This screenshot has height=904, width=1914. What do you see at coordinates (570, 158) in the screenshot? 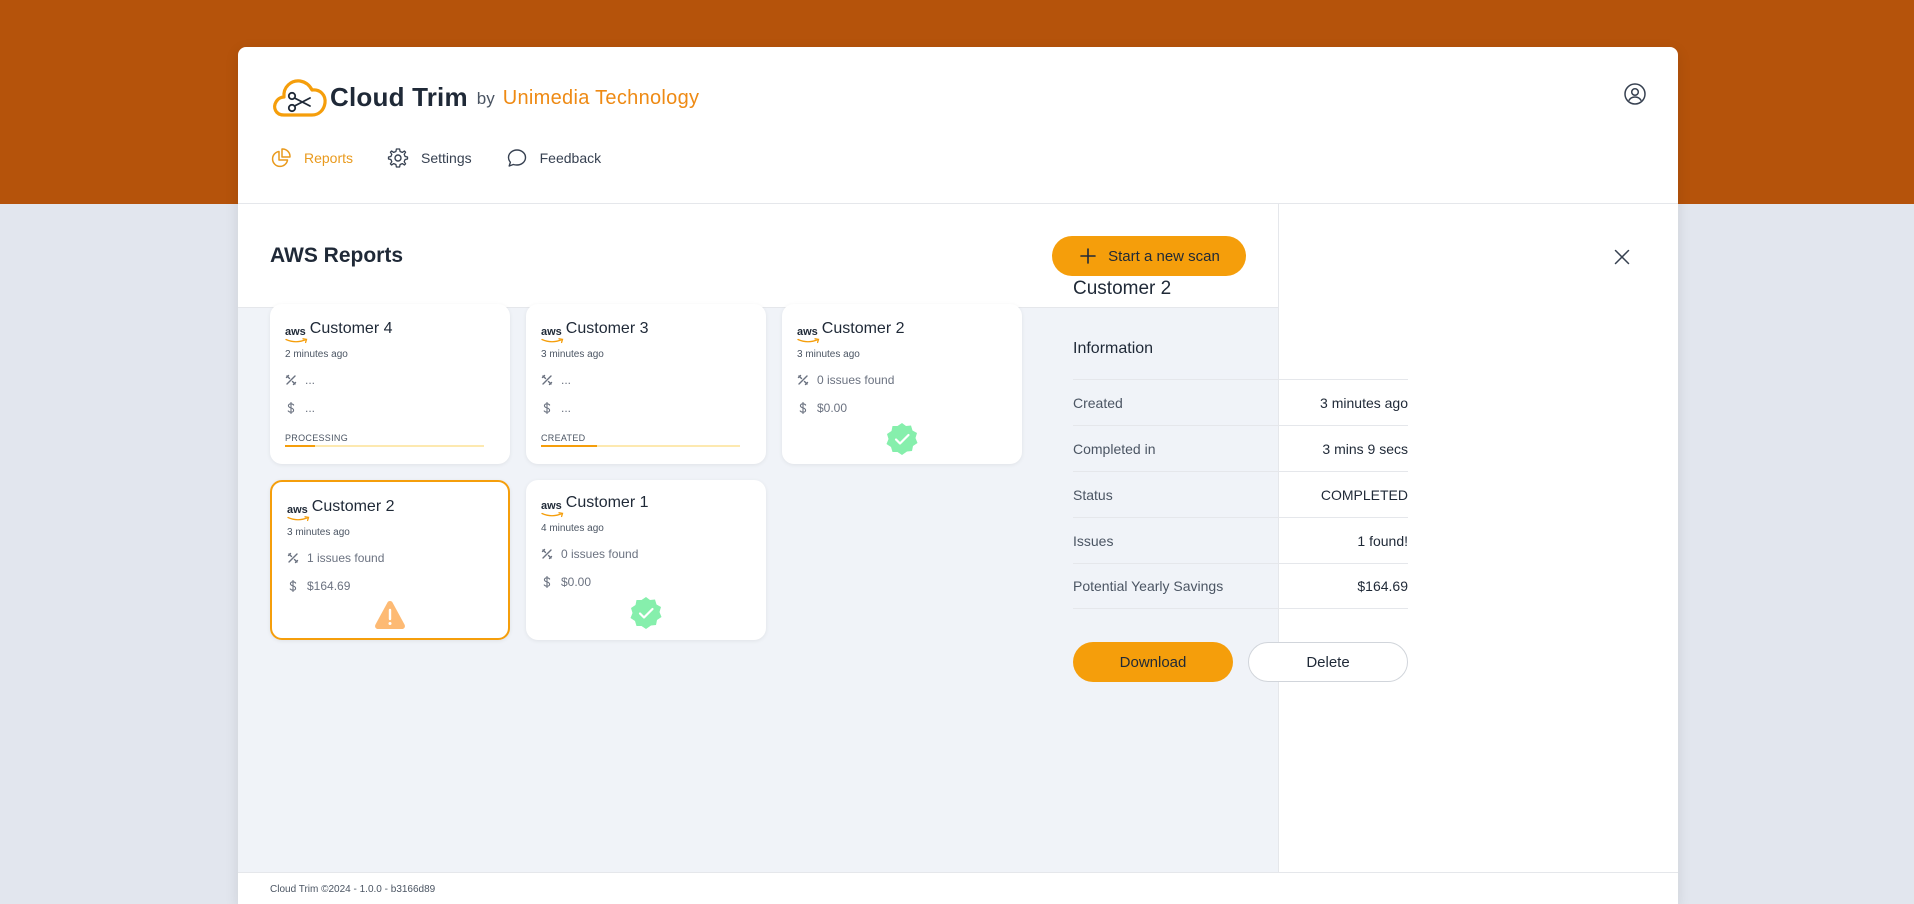
I see `nav-label-feedback: Feedback` at bounding box center [570, 158].